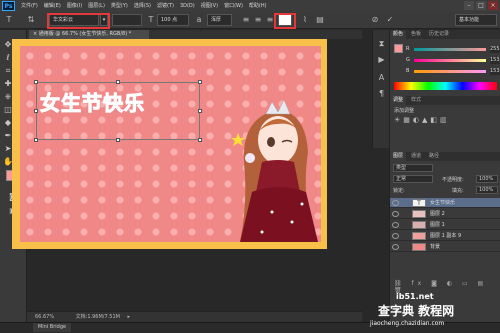 This screenshot has height=333, width=500. I want to click on menu-file: 文件(F), so click(29, 6).